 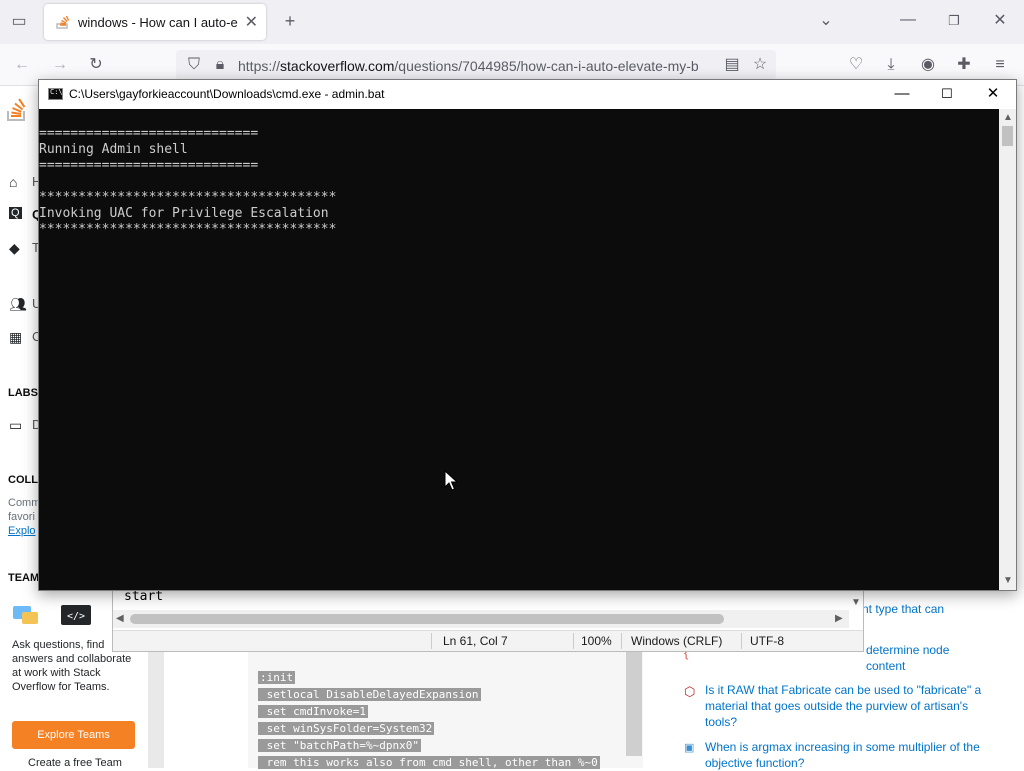 What do you see at coordinates (427, 619) in the screenshot?
I see `notepad-scroll-thumb` at bounding box center [427, 619].